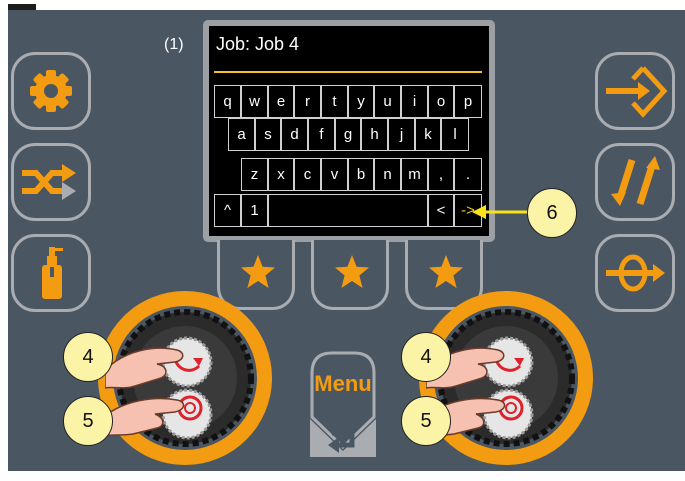 The width and height of the screenshot is (685, 481). Describe the element at coordinates (348, 210) in the screenshot. I see `key-space` at that location.